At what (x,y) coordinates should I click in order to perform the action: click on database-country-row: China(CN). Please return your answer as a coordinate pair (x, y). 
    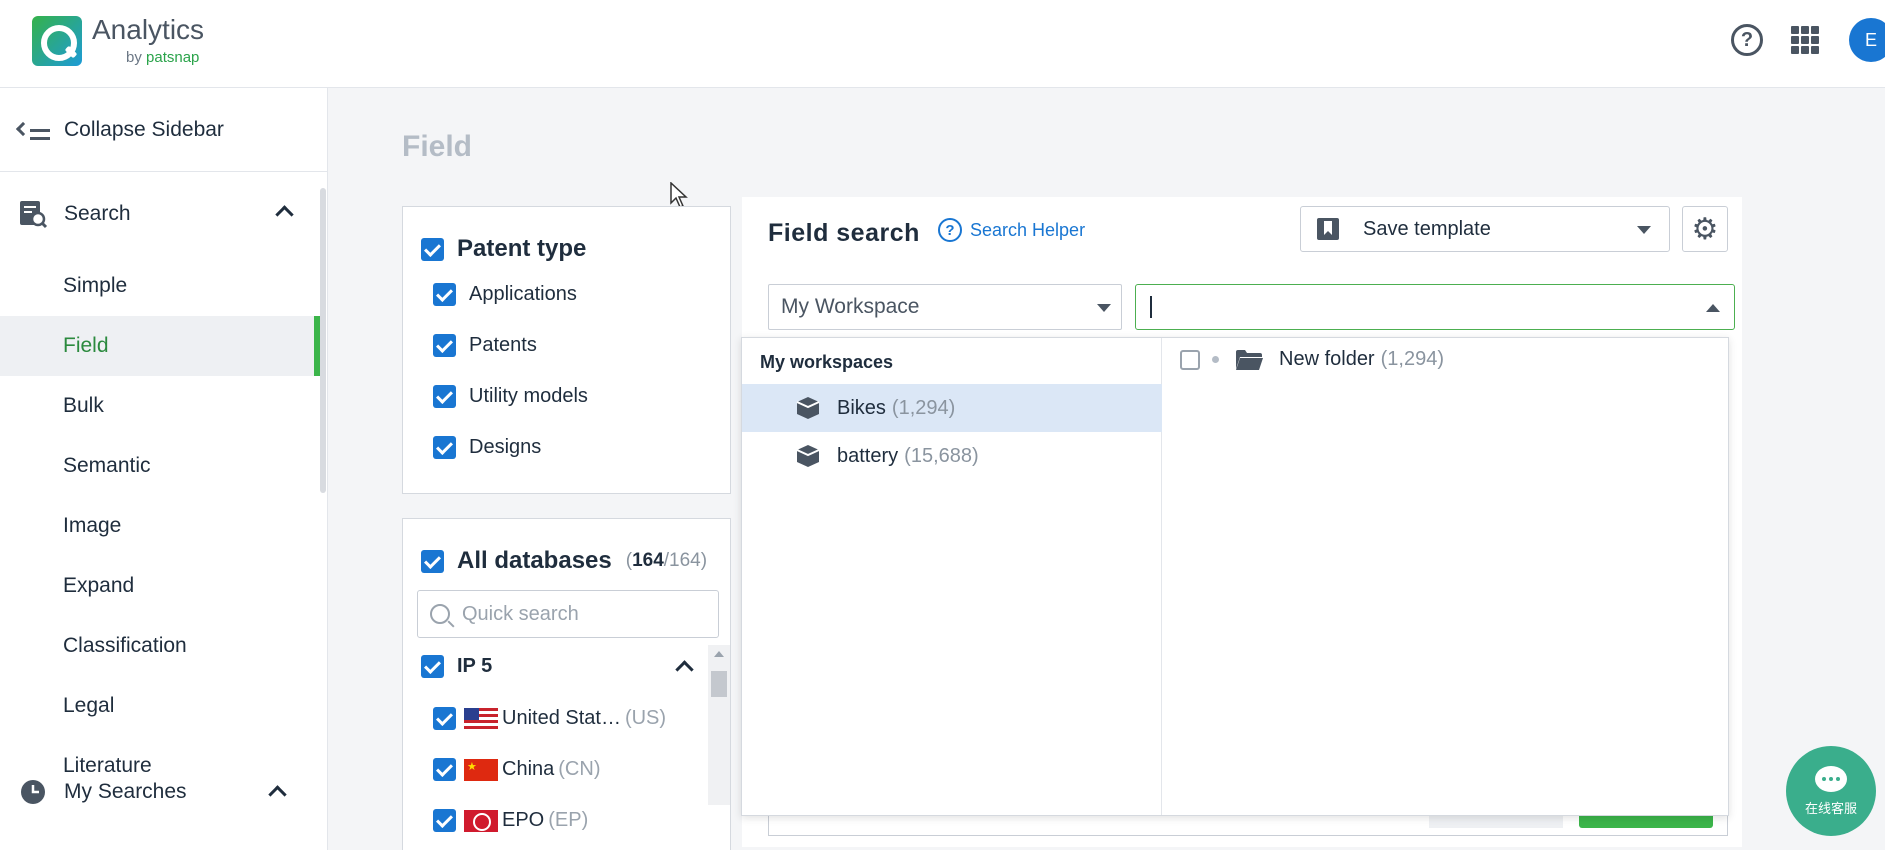
    Looking at the image, I should click on (516, 769).